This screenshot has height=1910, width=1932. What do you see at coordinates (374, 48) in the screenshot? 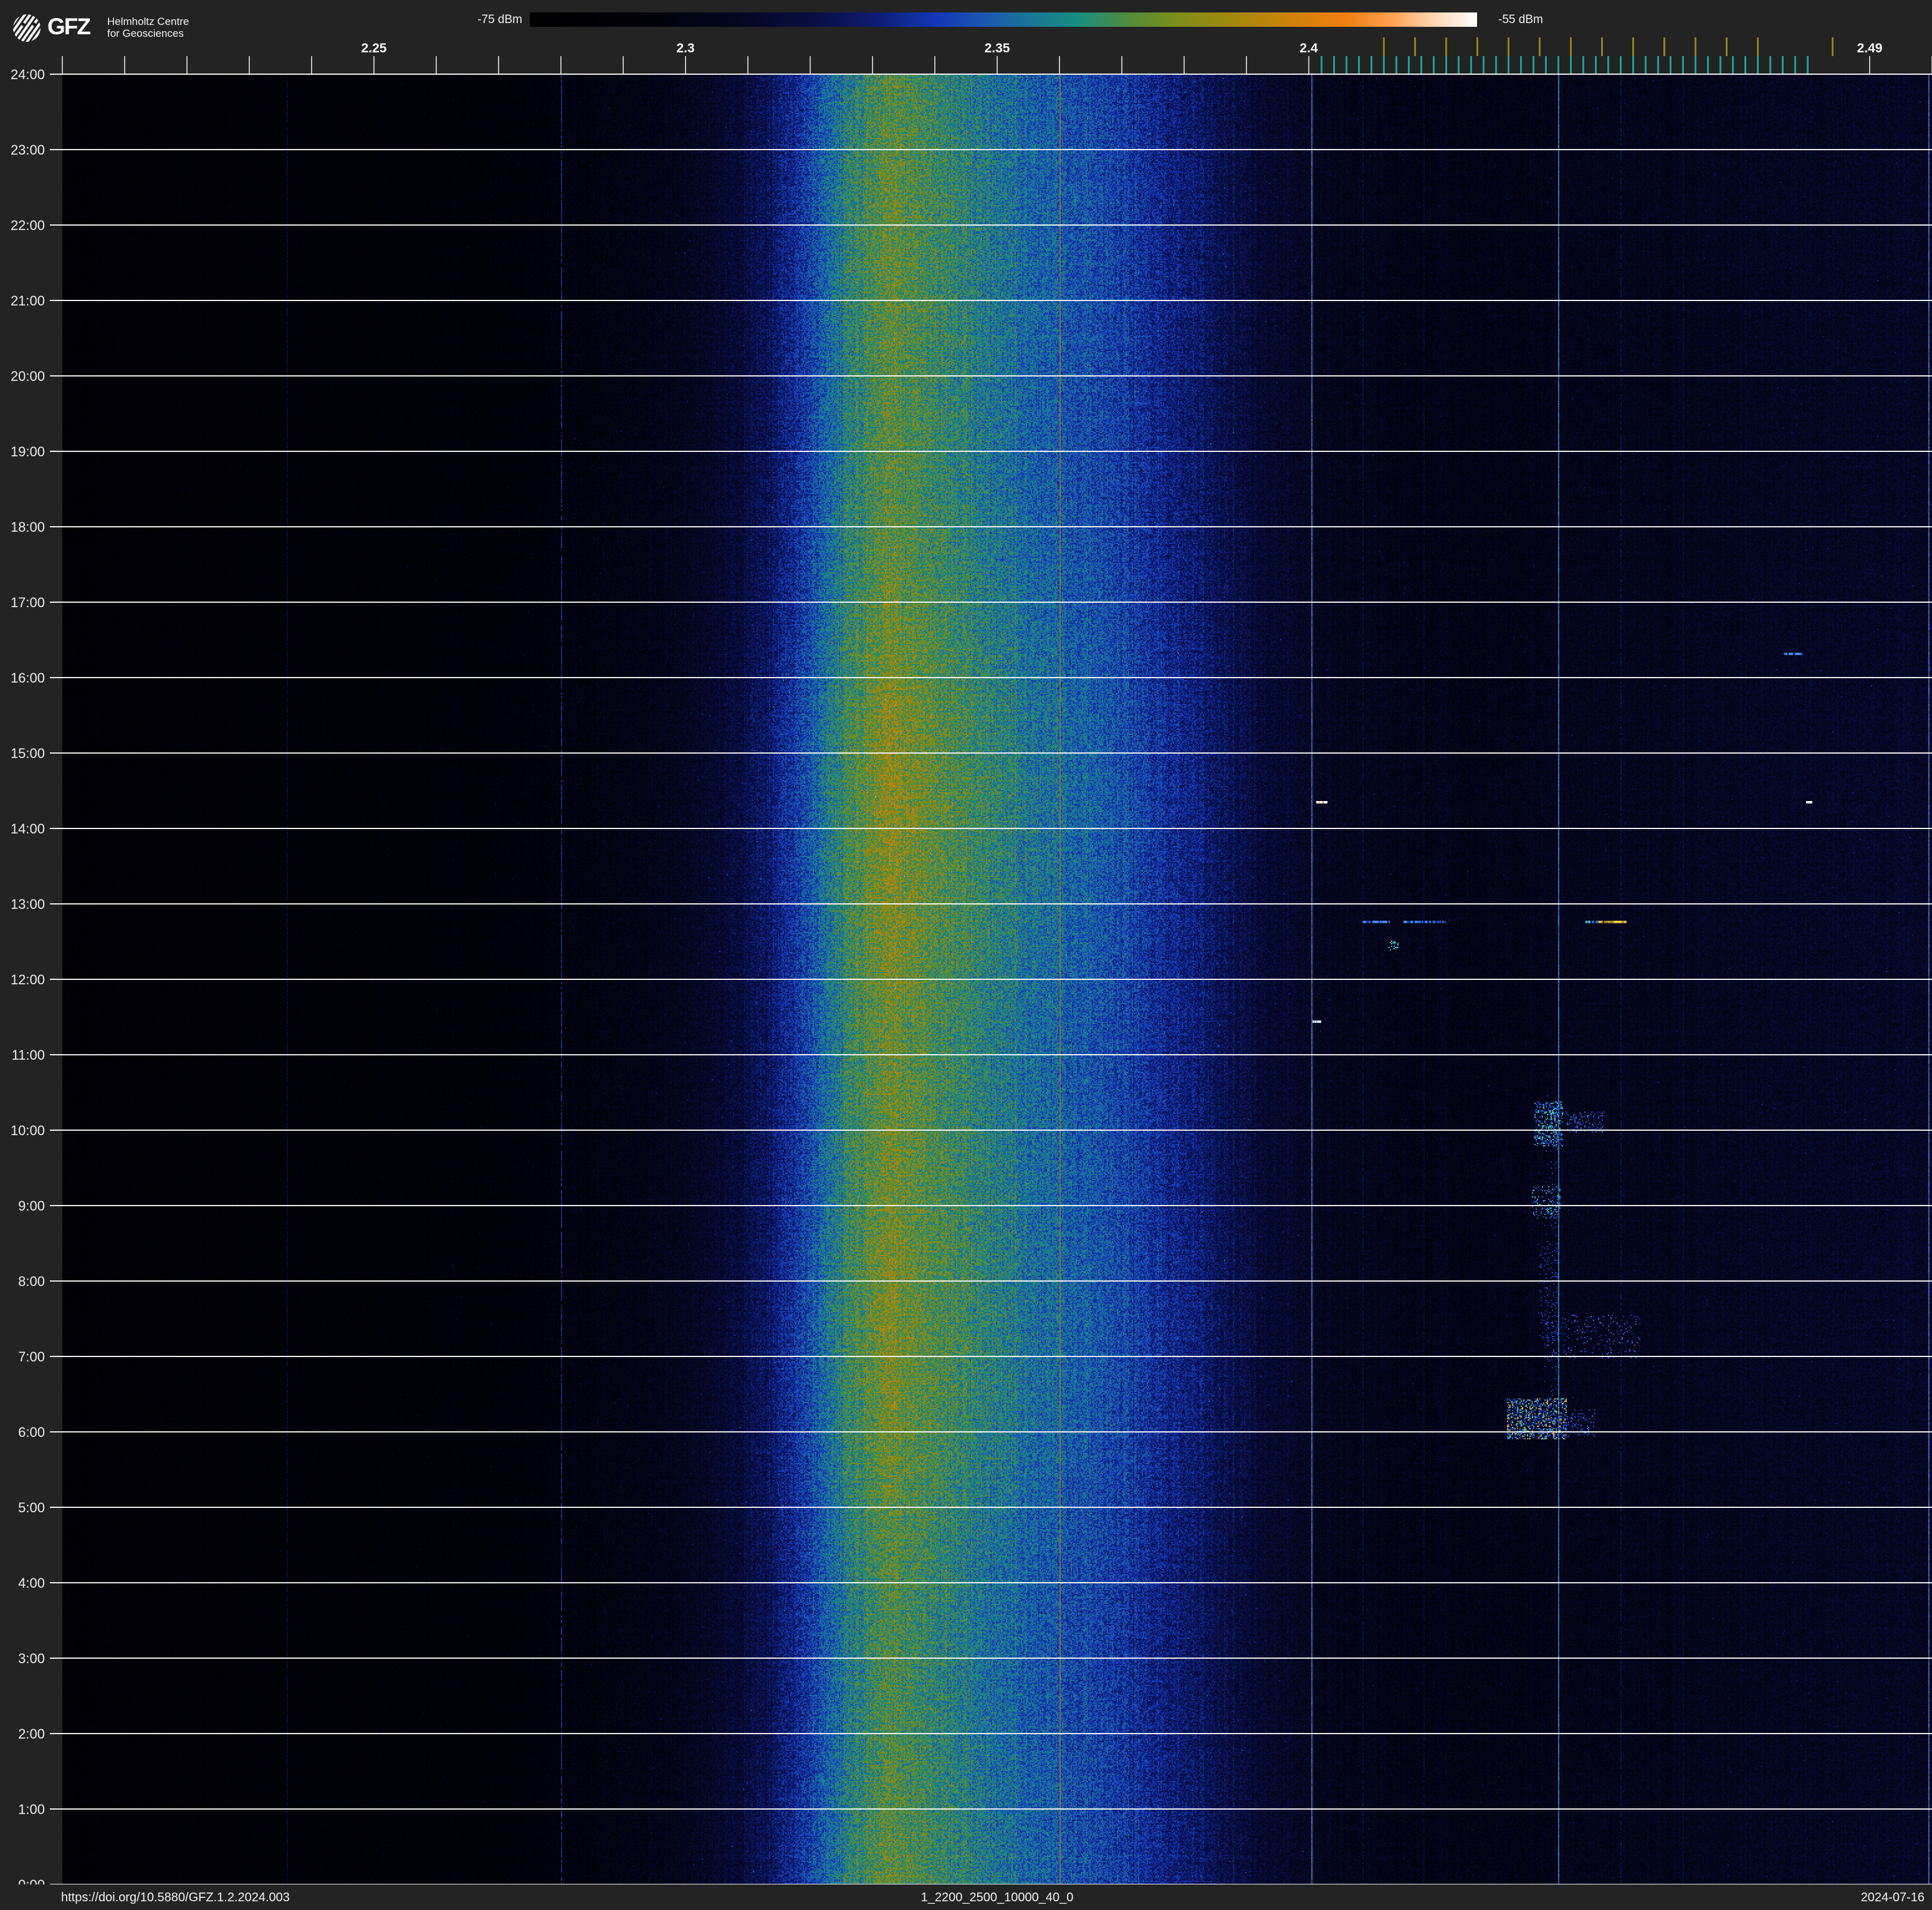
I see `freq-axis-label: 2.25` at bounding box center [374, 48].